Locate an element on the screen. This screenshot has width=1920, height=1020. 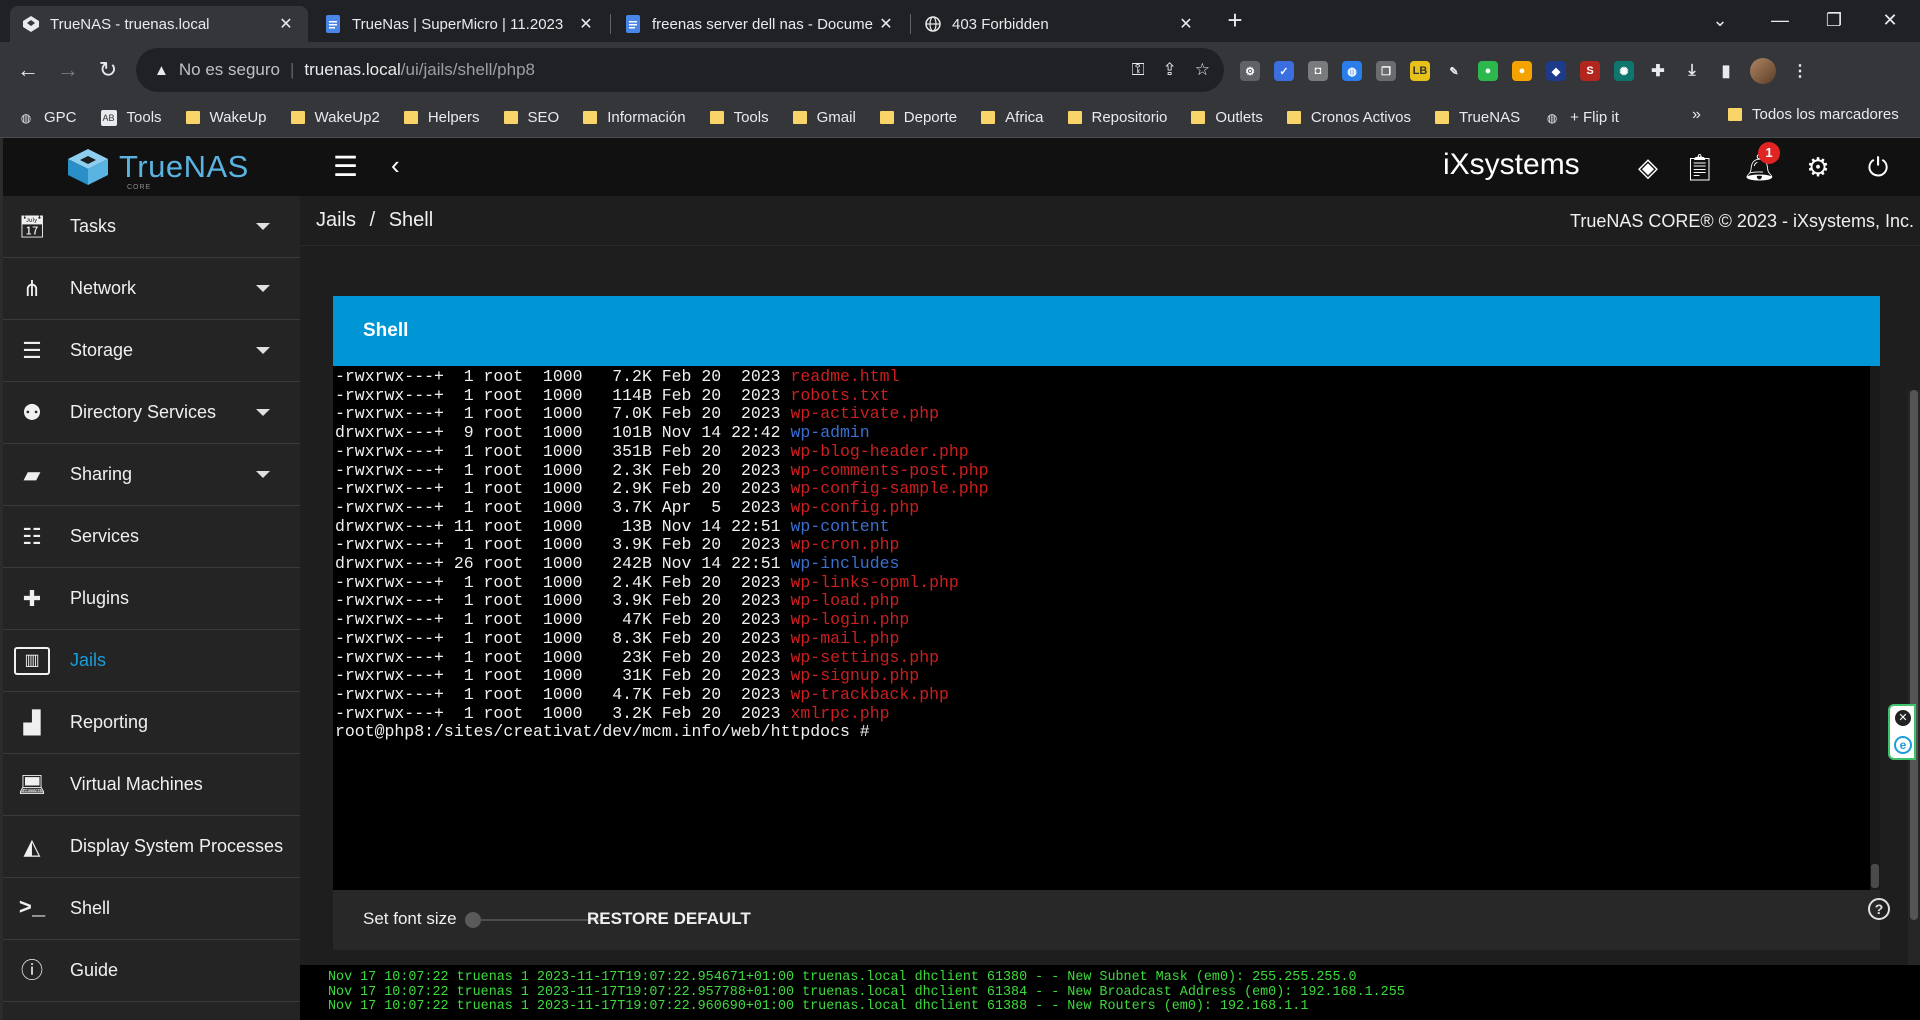
extension-atom-icon: ✺ is located at coordinates (1624, 71).